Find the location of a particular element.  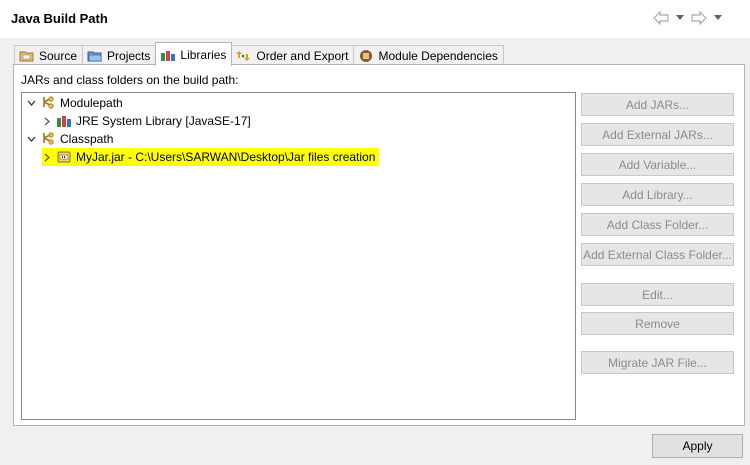

header: Java Build Path is located at coordinates (375, 19).